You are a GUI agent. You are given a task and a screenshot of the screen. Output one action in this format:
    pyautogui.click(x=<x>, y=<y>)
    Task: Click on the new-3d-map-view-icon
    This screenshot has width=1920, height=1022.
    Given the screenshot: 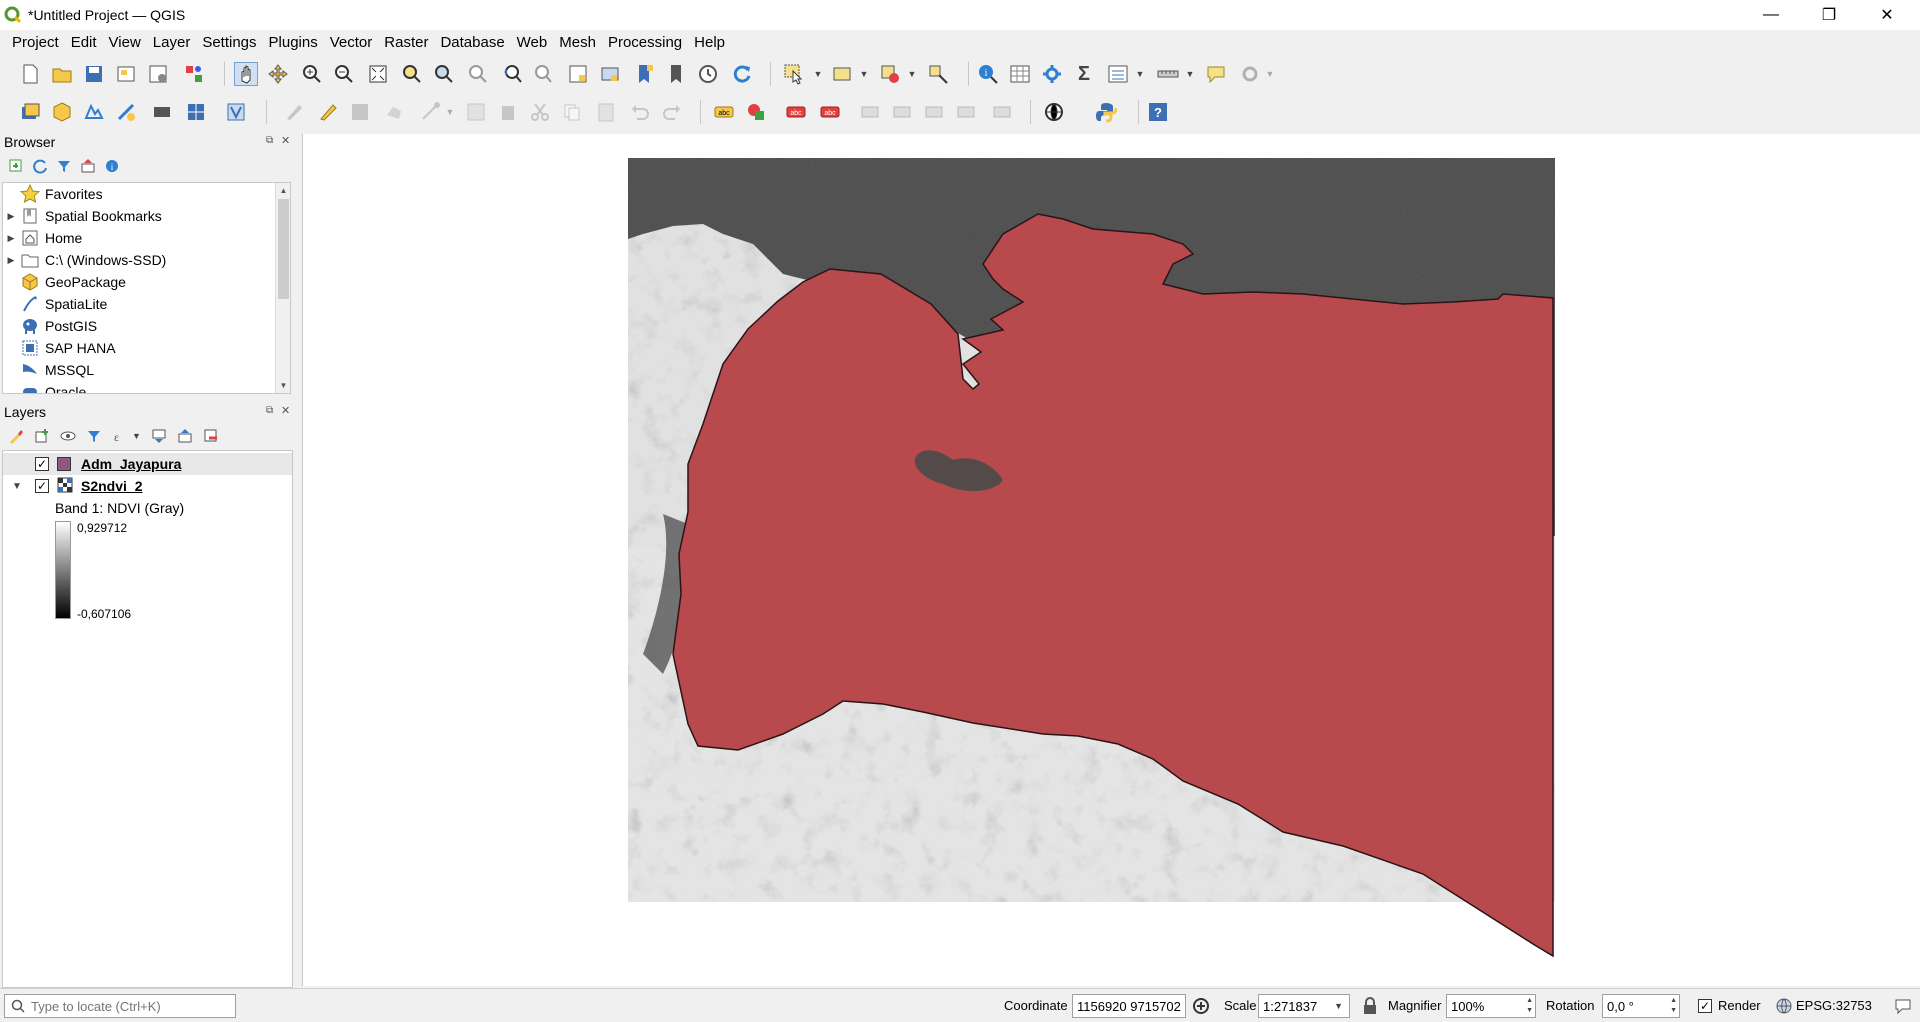 What is the action you would take?
    pyautogui.click(x=610, y=74)
    